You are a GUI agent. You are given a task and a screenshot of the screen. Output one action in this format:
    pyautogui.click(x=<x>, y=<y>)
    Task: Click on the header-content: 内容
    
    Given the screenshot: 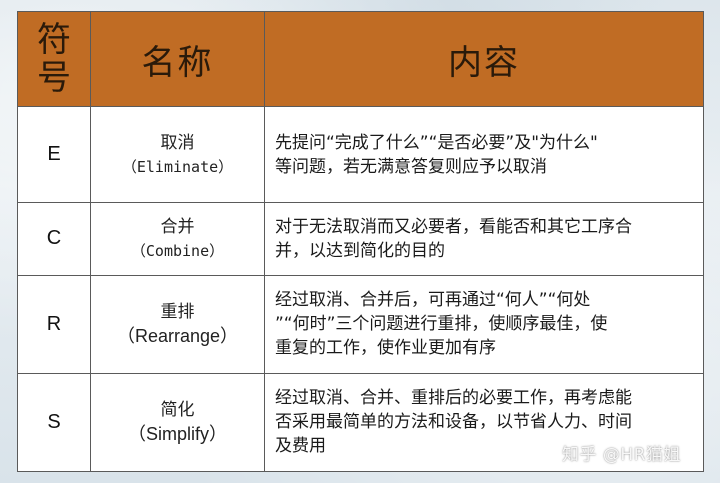 What is the action you would take?
    pyautogui.click(x=484, y=59)
    